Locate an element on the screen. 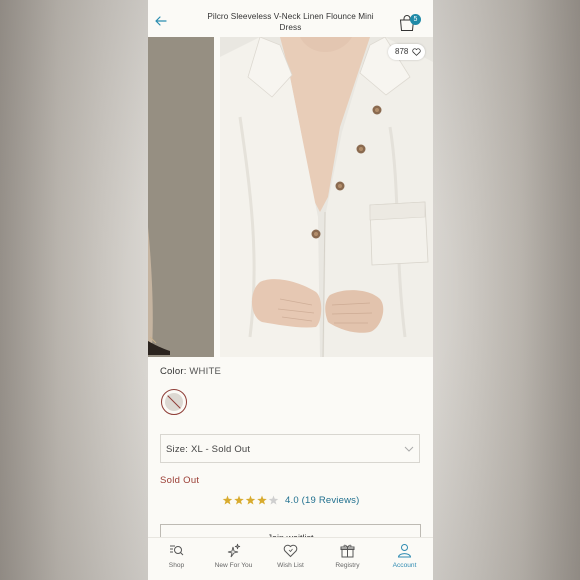  star-rating-icon is located at coordinates (250, 500).